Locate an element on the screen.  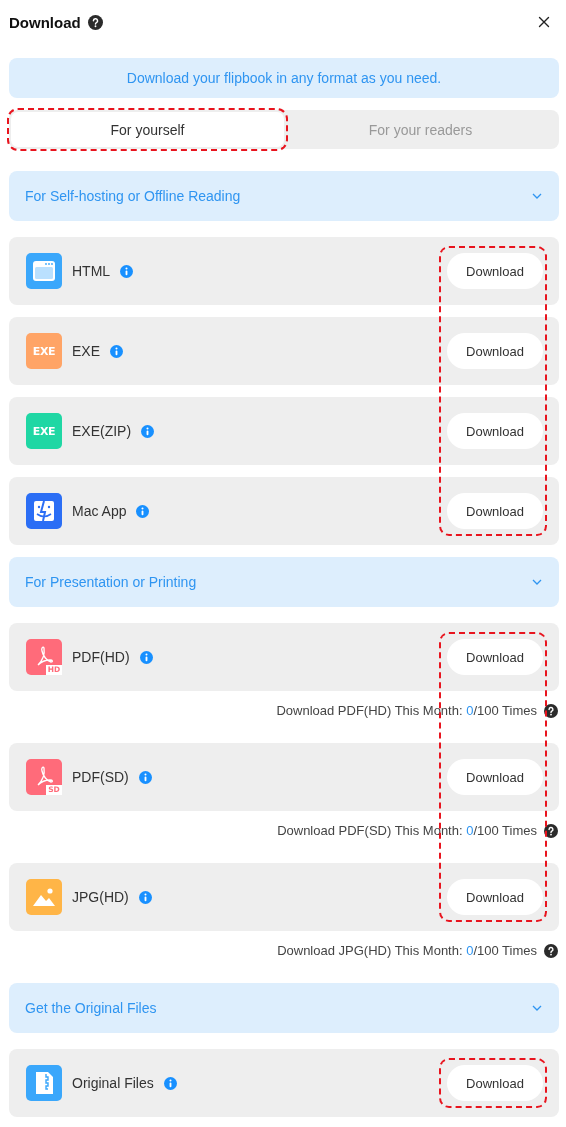
usage-limit-text: Download PDF(HD) This Month: 0/100 Times is located at coordinates (406, 711).